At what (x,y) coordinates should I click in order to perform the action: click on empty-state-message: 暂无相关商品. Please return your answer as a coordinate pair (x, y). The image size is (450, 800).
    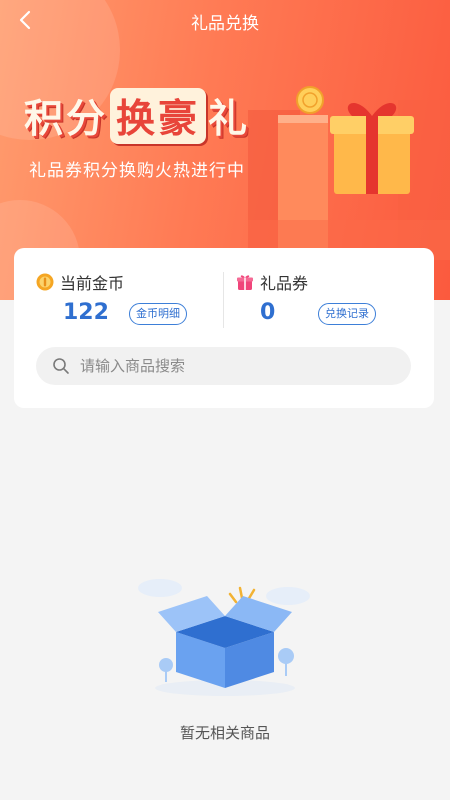
    Looking at the image, I should click on (224, 733).